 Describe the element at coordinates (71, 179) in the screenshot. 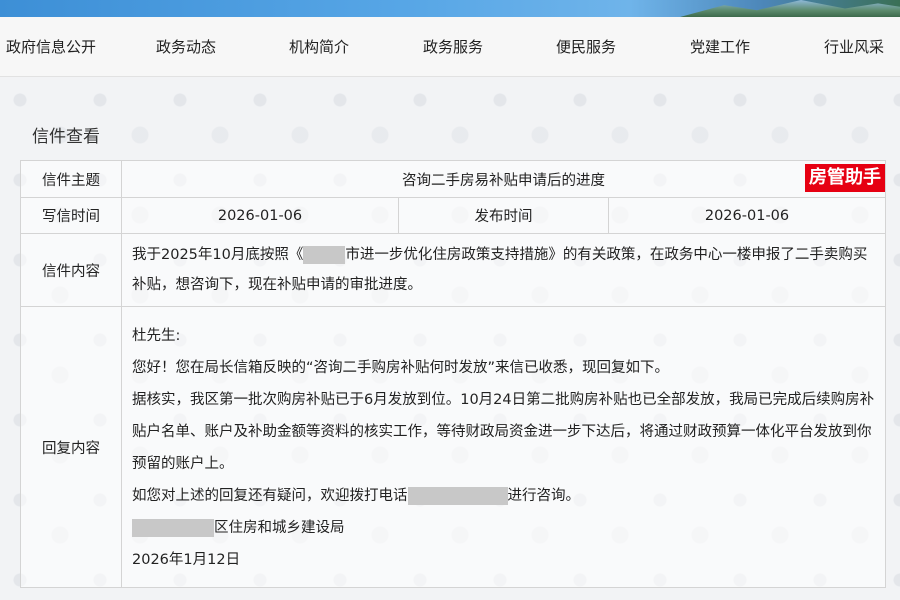

I see `subject-label: 信件主题` at that location.